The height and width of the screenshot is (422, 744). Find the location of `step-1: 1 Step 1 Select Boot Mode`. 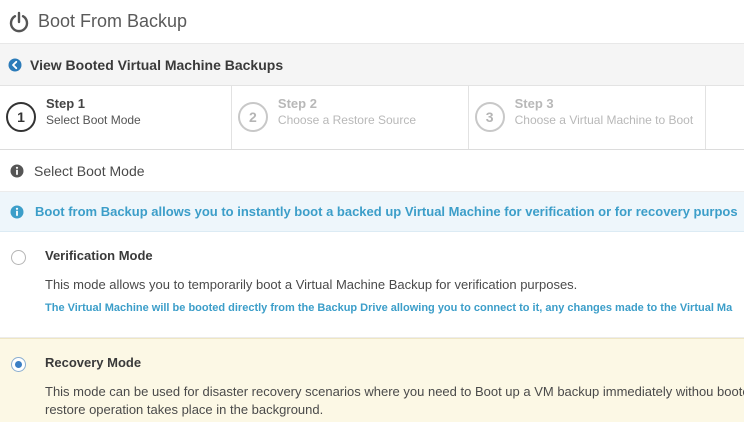

step-1: 1 Step 1 Select Boot Mode is located at coordinates (116, 117).